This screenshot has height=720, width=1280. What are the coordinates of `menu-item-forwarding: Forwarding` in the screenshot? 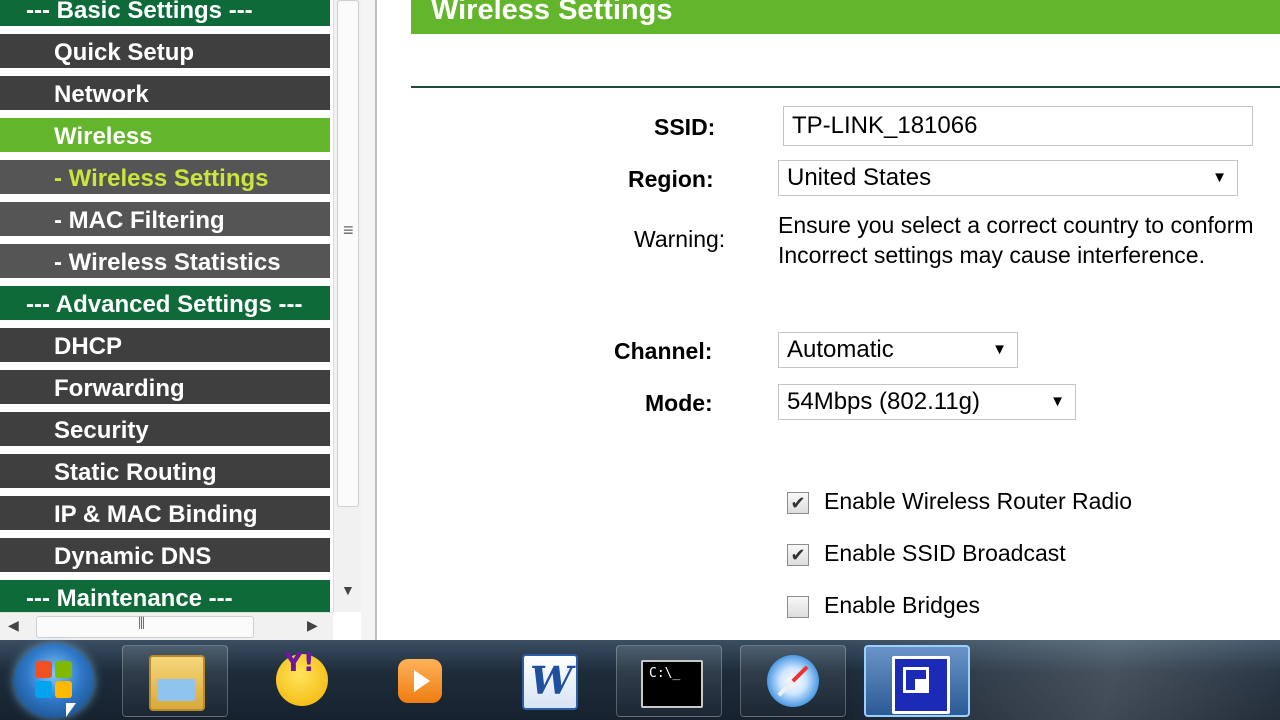 It's located at (165, 389).